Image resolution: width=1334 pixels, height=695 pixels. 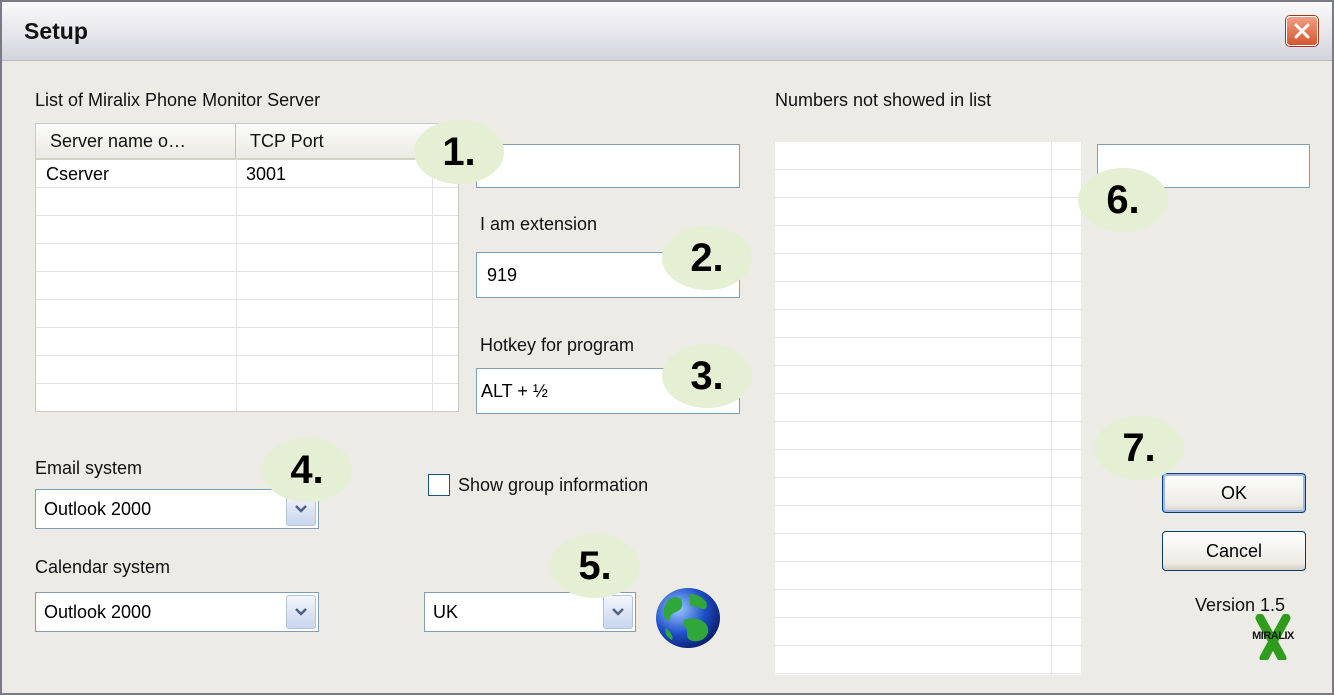 I want to click on email-system-label: Email system, so click(x=89, y=468).